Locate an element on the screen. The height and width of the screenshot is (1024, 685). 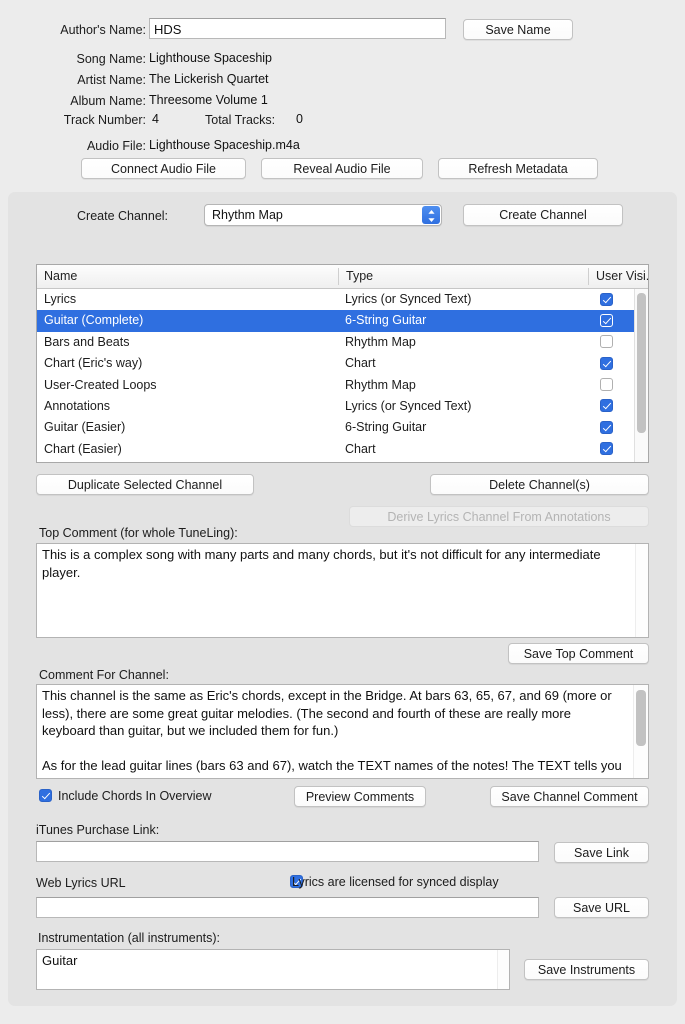
save-instruments-button: Save Instruments is located at coordinates (586, 969).